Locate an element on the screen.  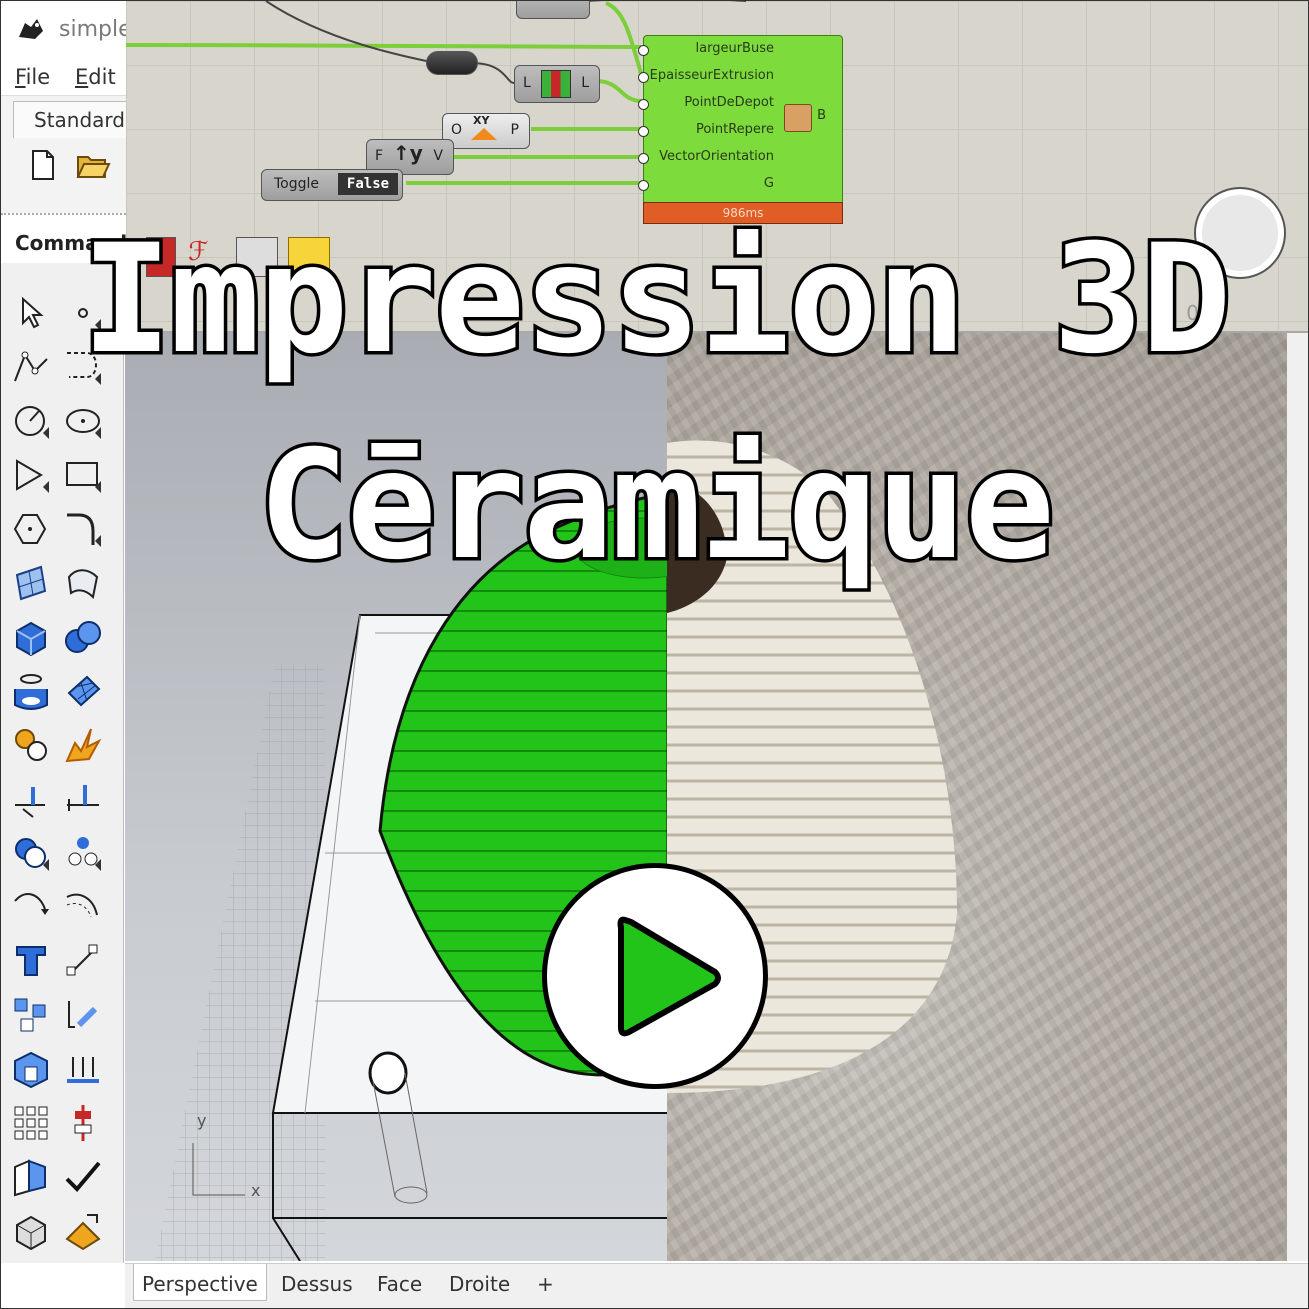
gh-toggle-component: Toggle False is located at coordinates (332, 185).